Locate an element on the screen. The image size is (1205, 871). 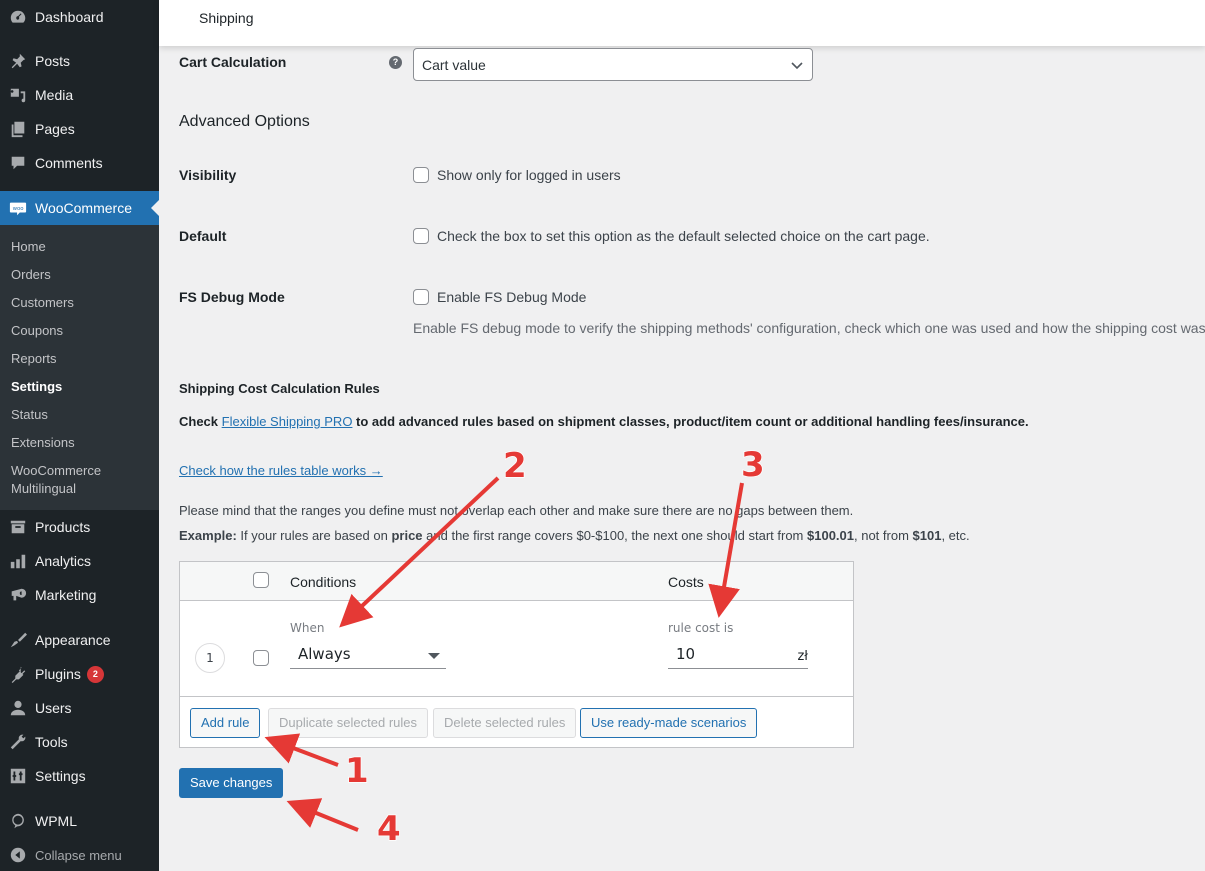
menu-appearance: Appearance is located at coordinates (79, 640).